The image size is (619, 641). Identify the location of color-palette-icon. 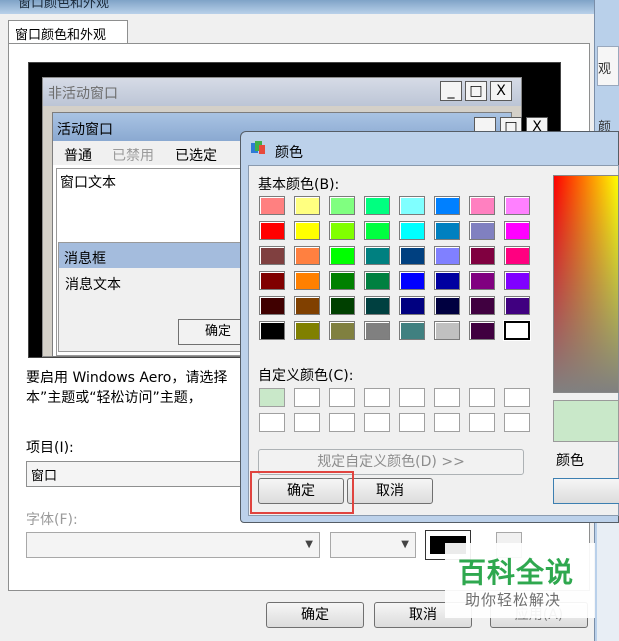
(258, 148).